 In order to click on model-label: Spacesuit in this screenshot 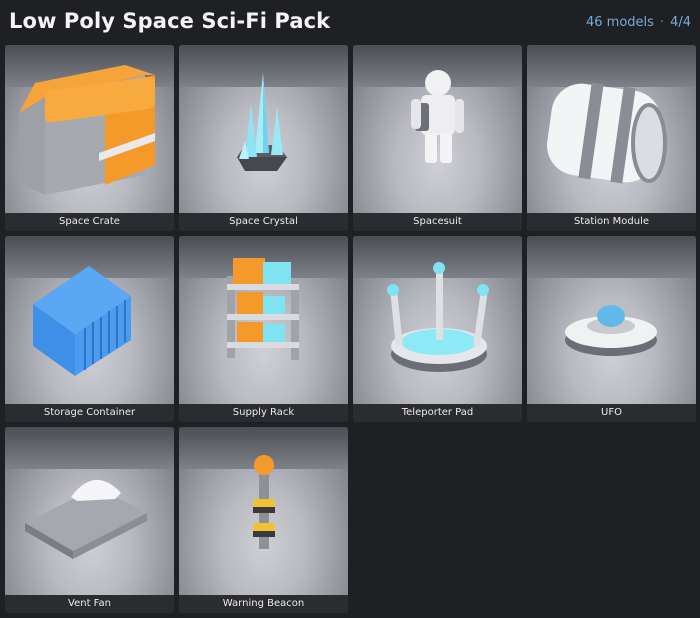, I will do `click(437, 222)`.